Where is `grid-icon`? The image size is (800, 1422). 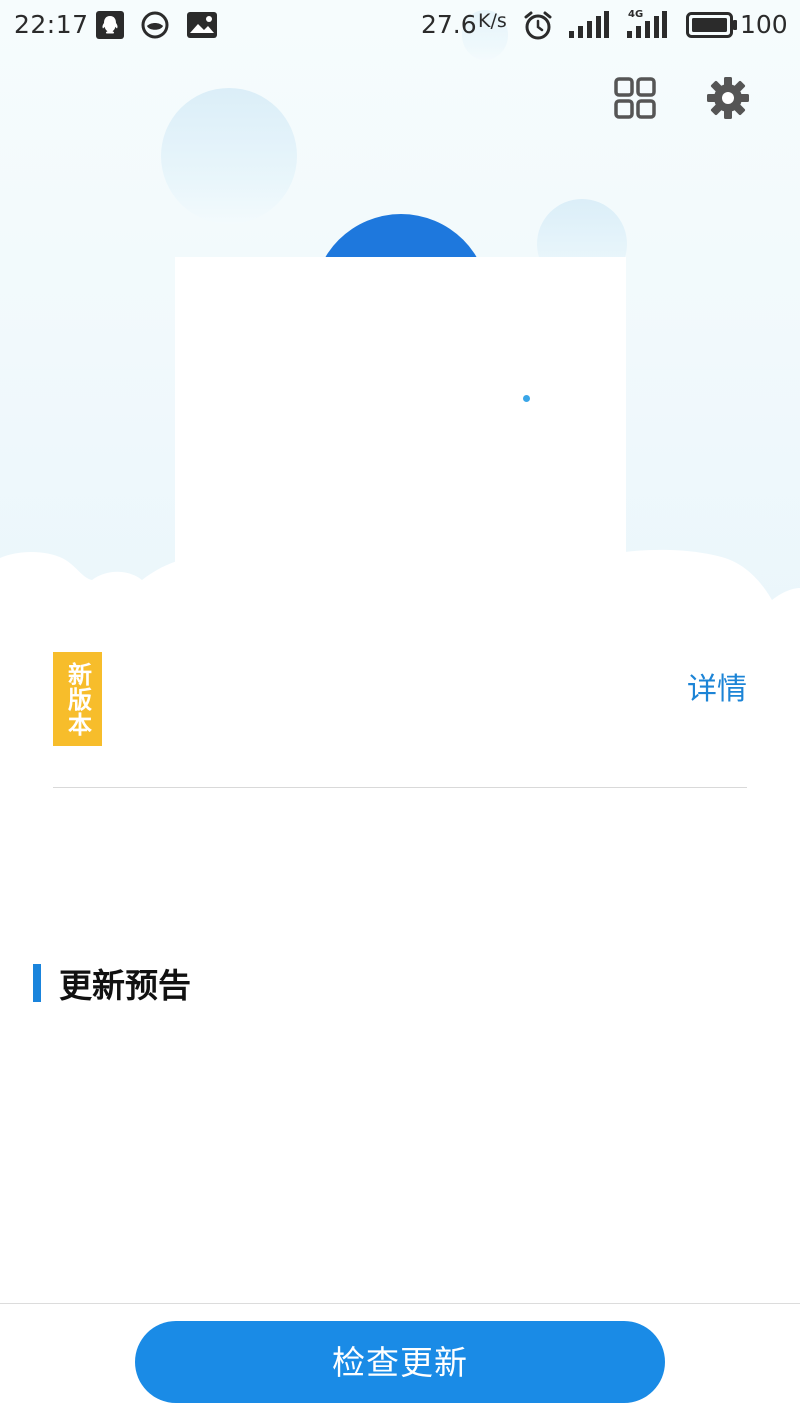 grid-icon is located at coordinates (635, 98).